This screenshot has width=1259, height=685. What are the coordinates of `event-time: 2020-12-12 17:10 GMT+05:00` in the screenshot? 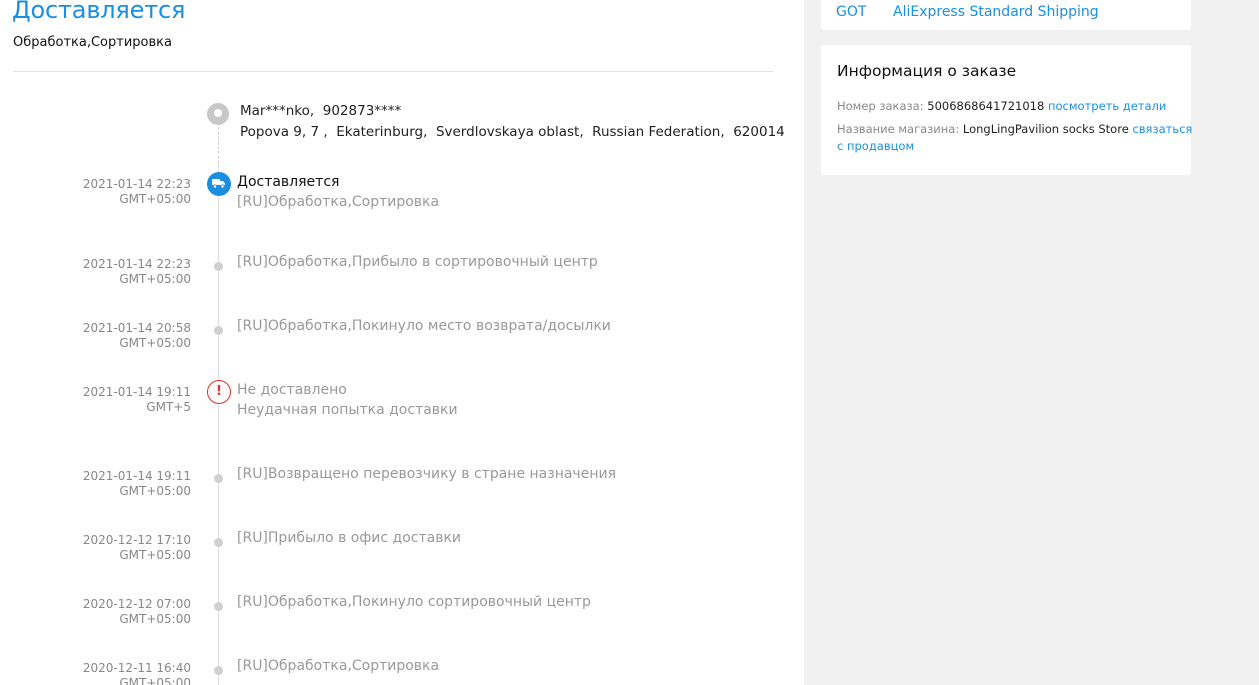 It's located at (136, 547).